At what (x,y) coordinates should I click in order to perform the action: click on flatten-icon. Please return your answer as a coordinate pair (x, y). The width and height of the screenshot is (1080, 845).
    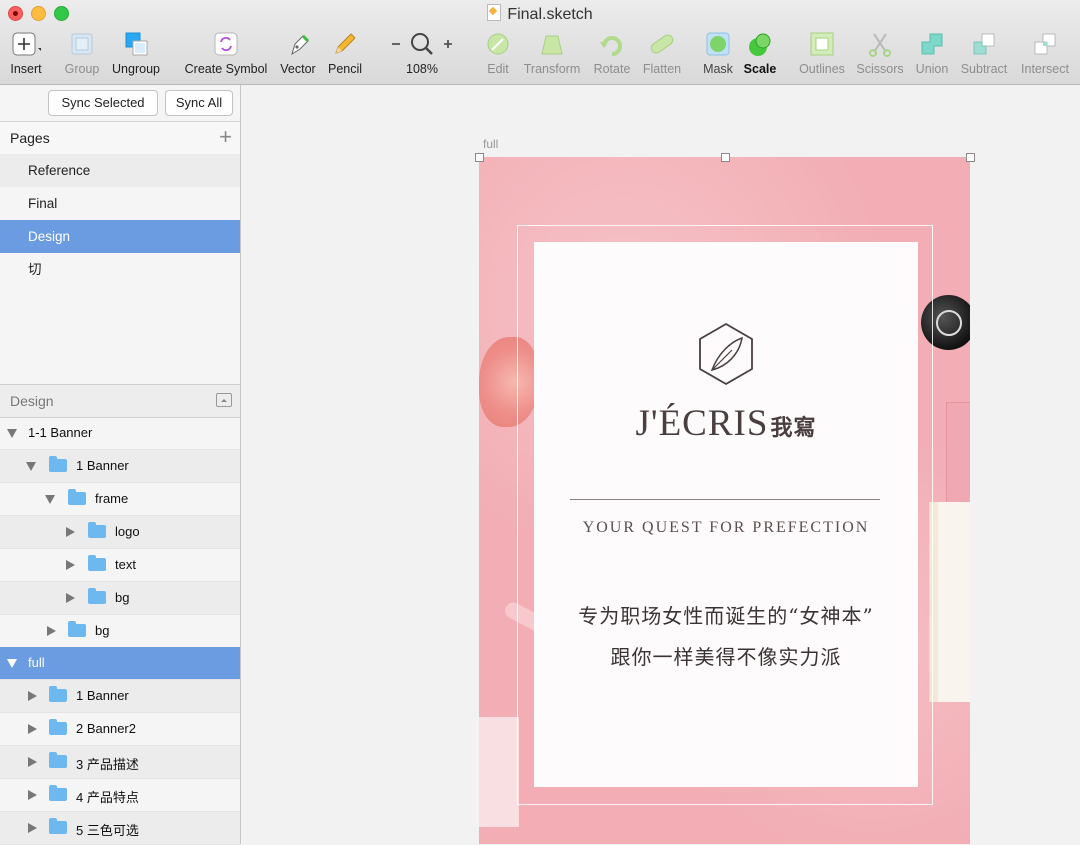
    Looking at the image, I should click on (662, 44).